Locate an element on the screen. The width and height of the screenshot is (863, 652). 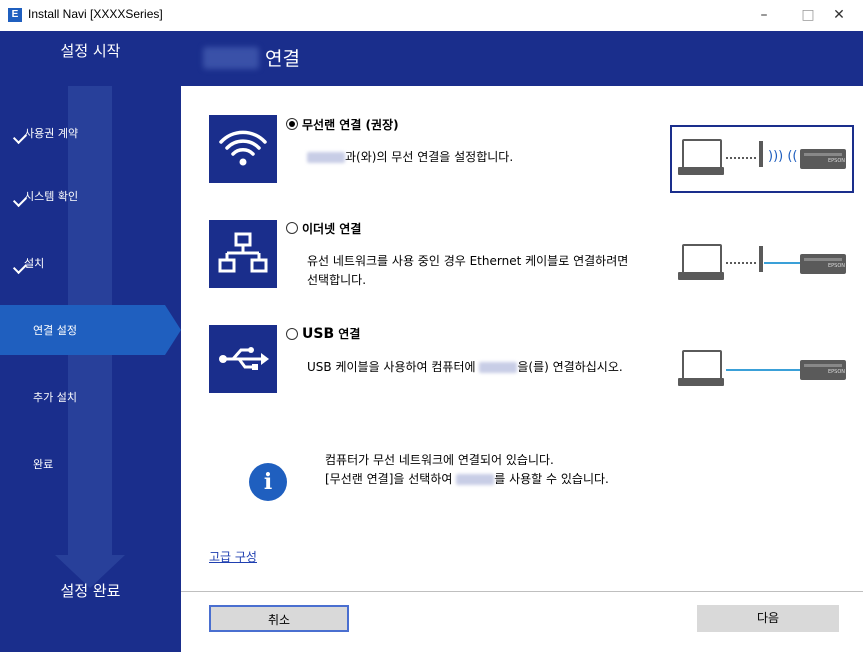
wireless-option-title: 무선랜 연결 (권장) is located at coordinates (350, 124).